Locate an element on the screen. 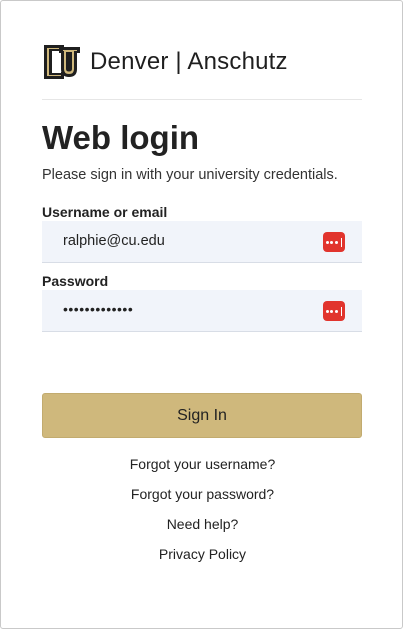  brand-header: Denver | Anschutz is located at coordinates (165, 62).